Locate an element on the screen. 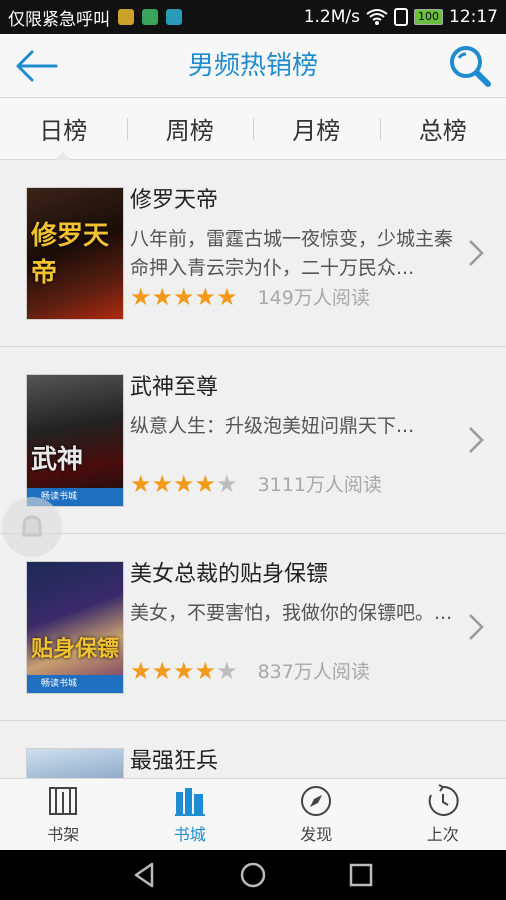  compass-icon is located at coordinates (316, 801).